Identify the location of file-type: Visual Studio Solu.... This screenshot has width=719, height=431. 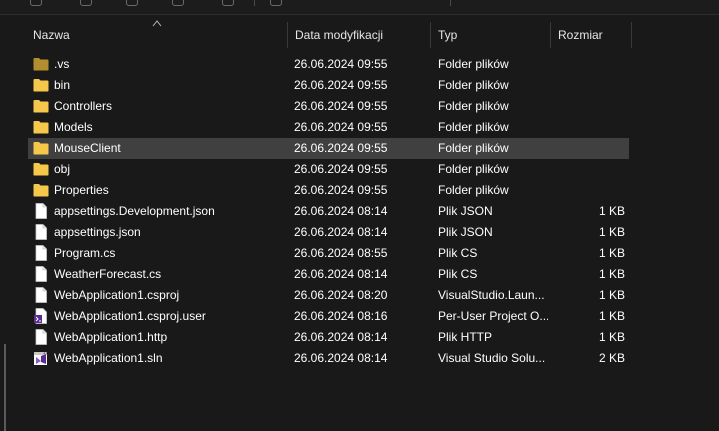
(492, 358).